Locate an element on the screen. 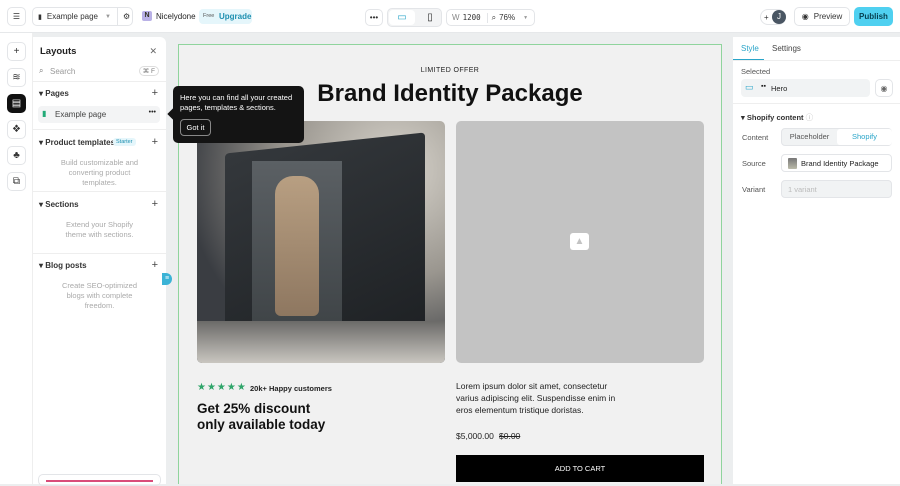  shopify-content-title: Shopify content is located at coordinates (775, 117).